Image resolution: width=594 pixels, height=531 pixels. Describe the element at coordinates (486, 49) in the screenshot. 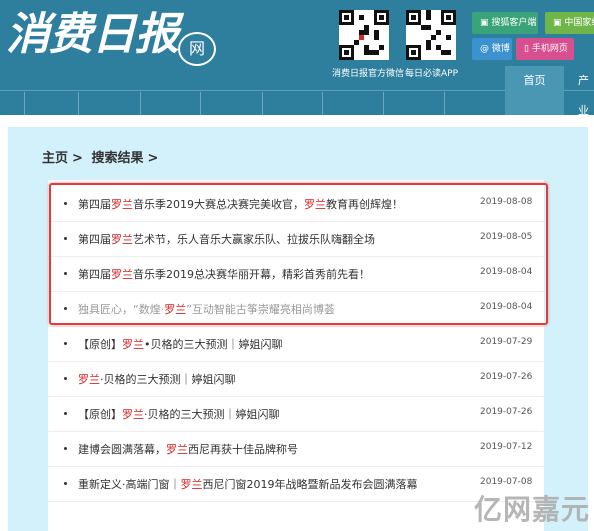

I see `weibo-icon: @` at that location.